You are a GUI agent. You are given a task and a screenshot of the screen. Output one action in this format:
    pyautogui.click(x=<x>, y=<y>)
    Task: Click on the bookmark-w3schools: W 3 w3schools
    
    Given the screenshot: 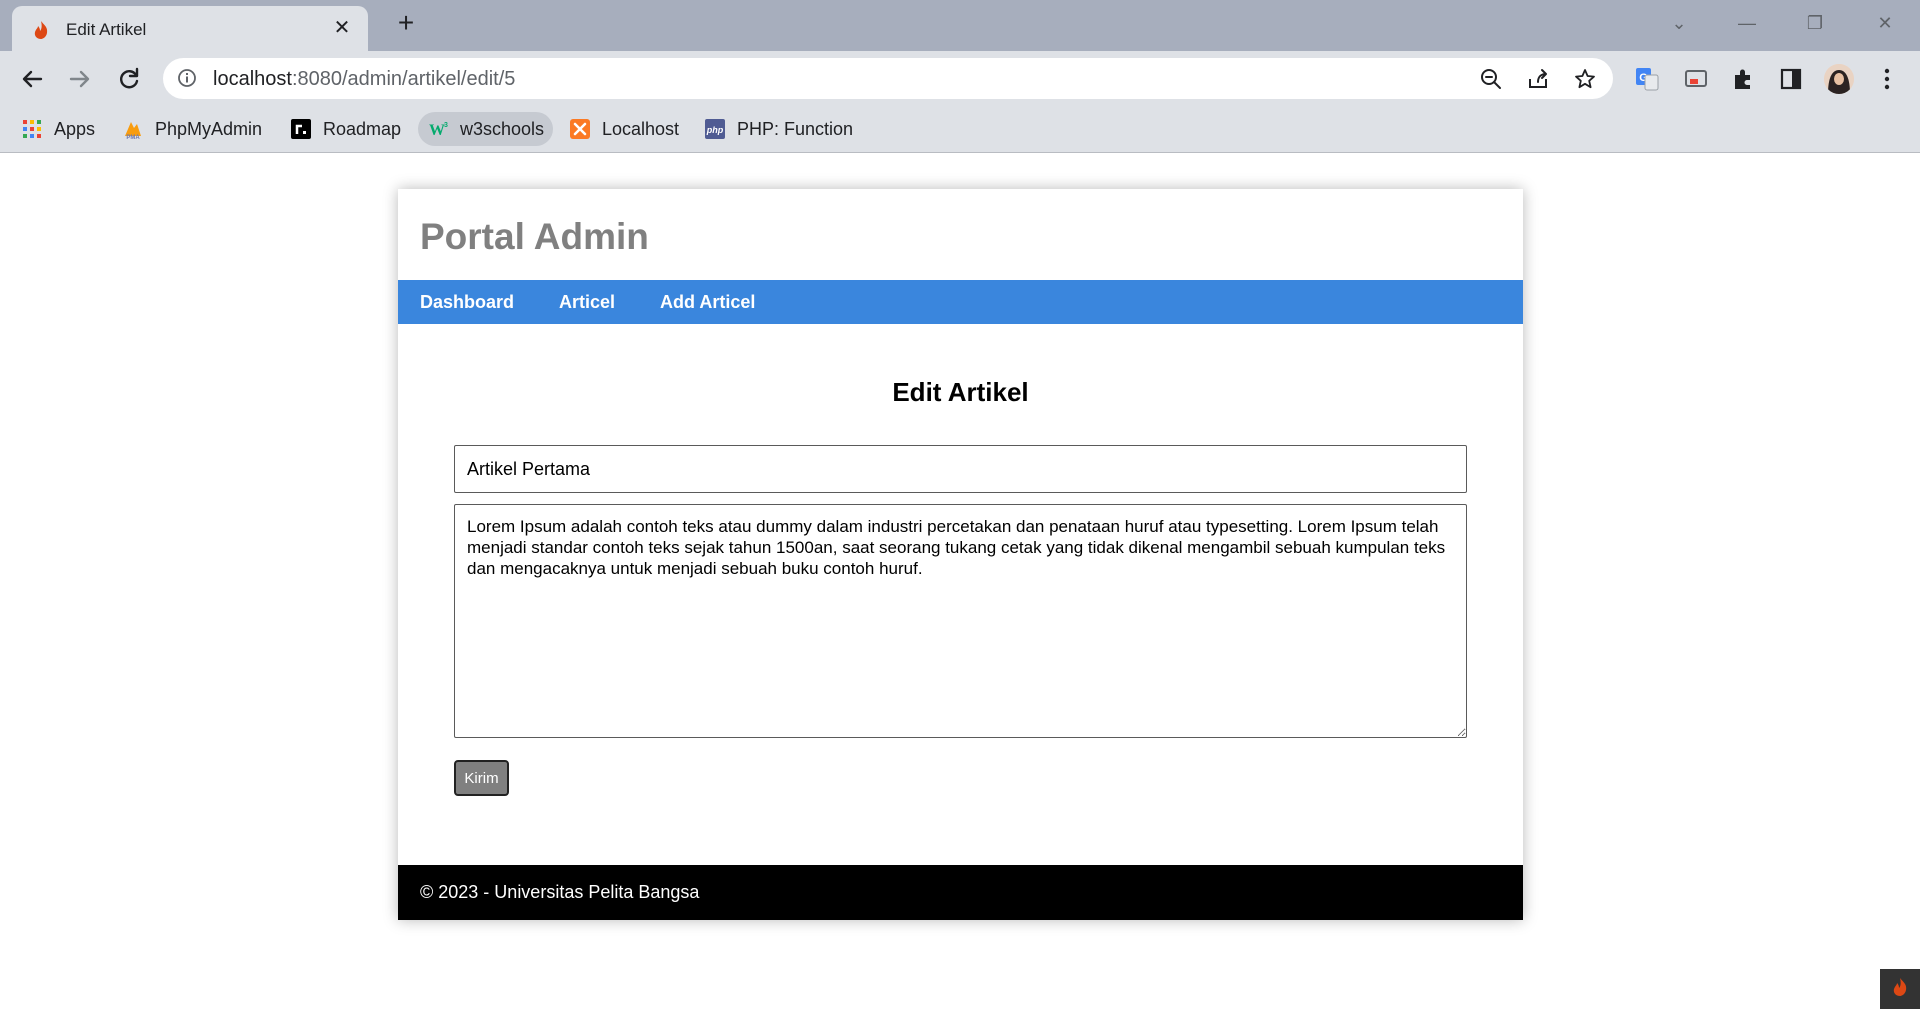 What is the action you would take?
    pyautogui.click(x=486, y=129)
    